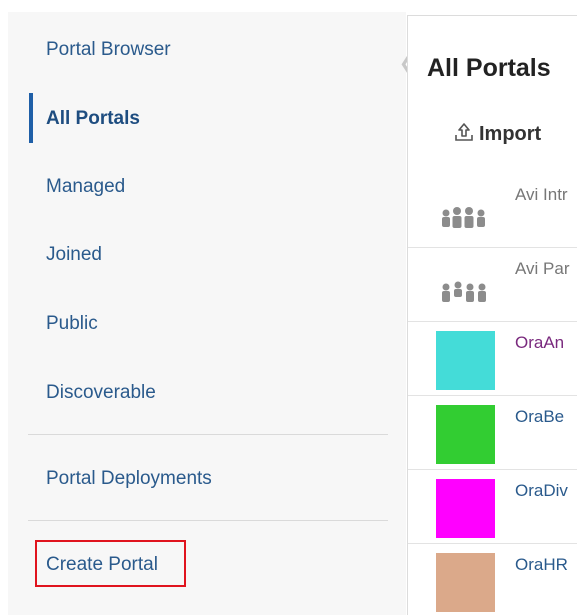  I want to click on portal-name: OraDiv, so click(541, 491).